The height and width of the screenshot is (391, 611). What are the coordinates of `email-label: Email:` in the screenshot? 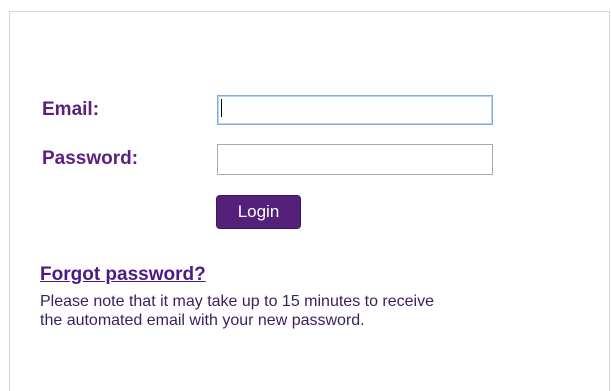 It's located at (71, 109).